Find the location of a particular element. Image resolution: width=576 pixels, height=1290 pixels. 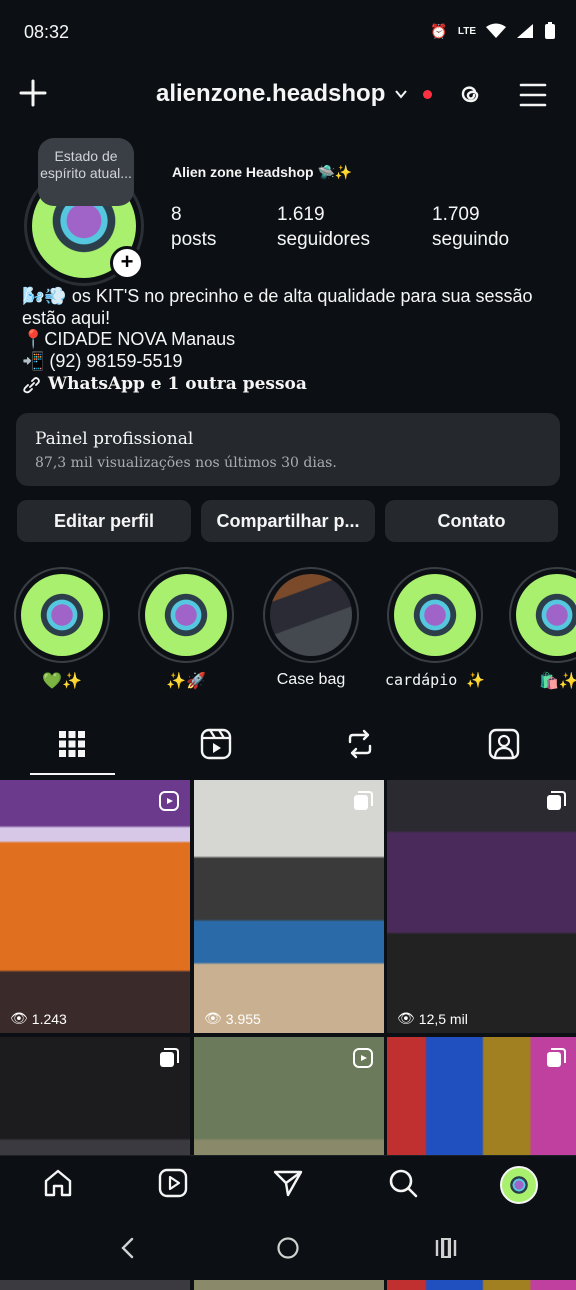

chevron-down-icon is located at coordinates (401, 94).